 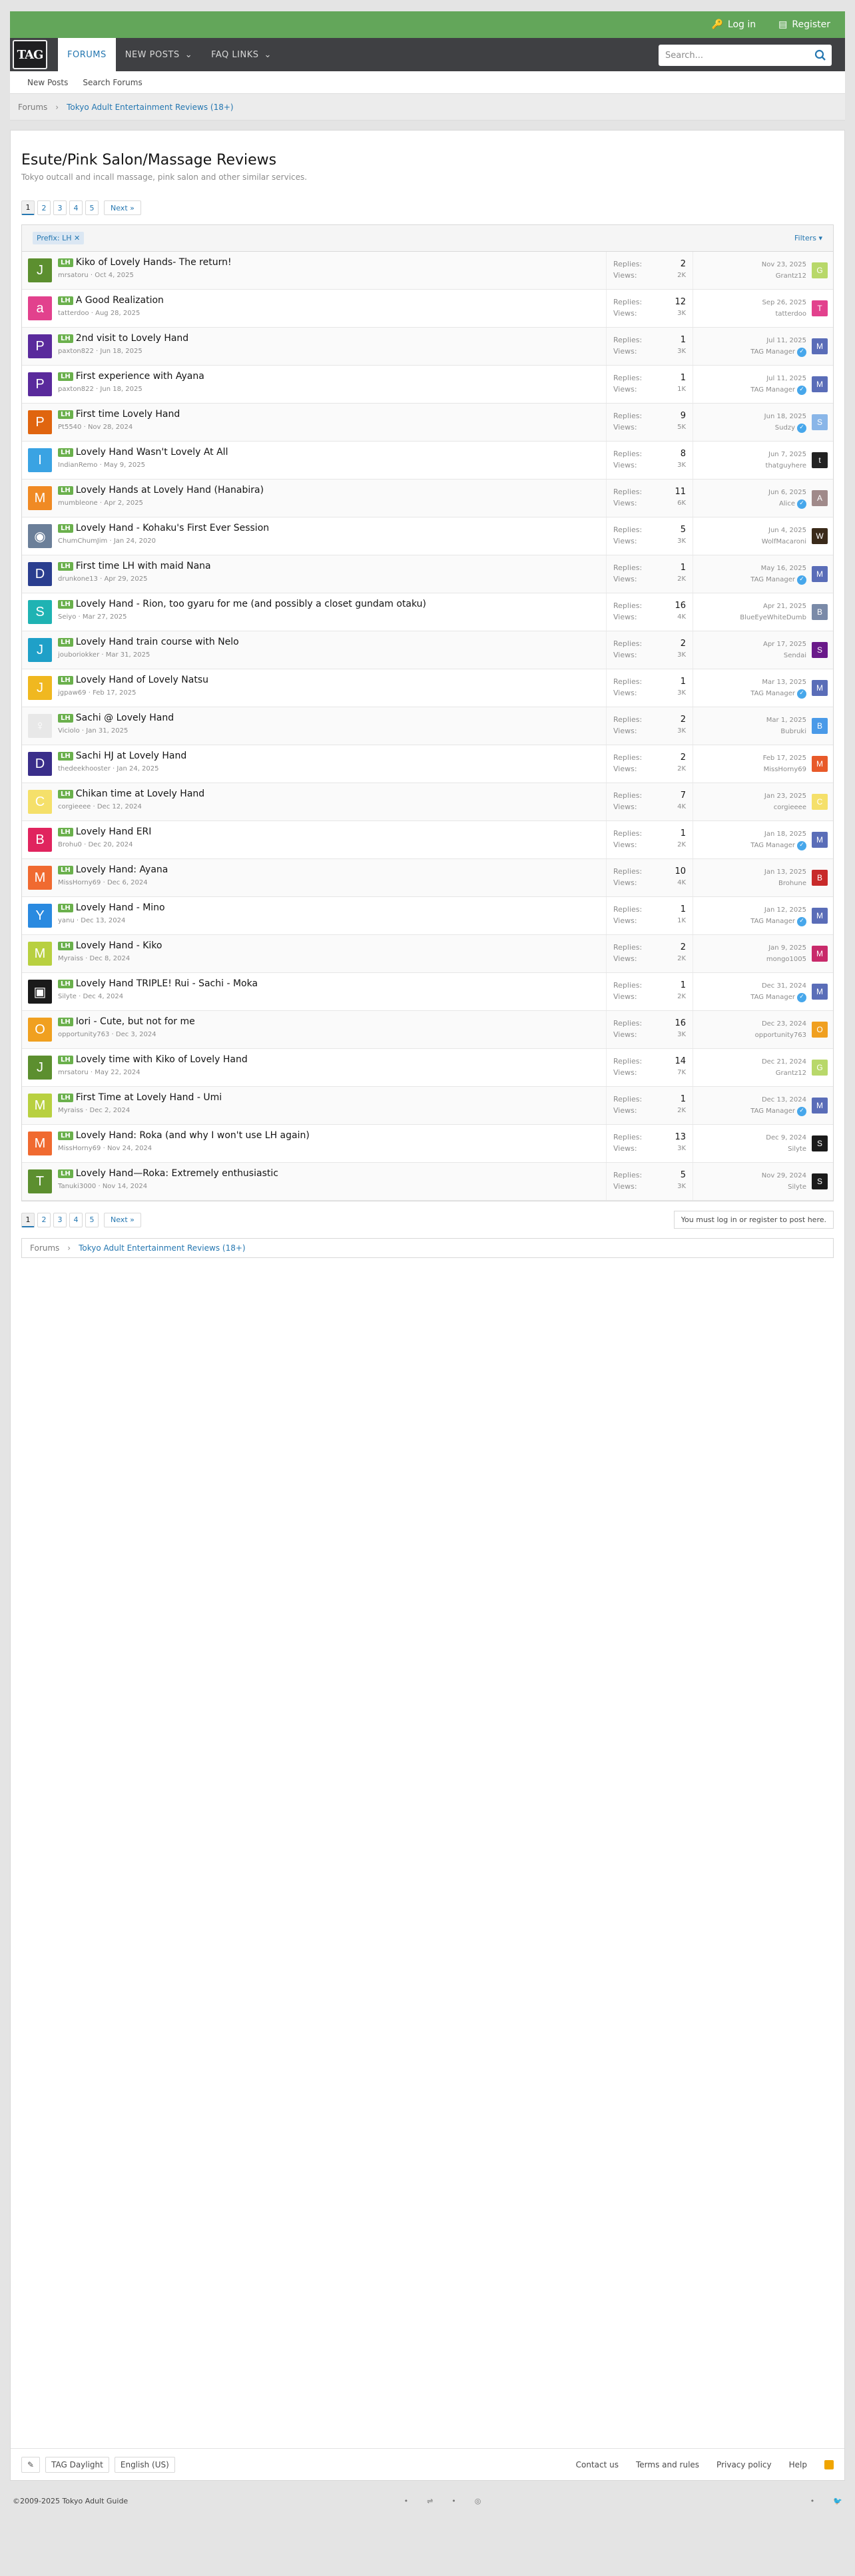 What do you see at coordinates (778, 986) in the screenshot?
I see `last-post-date: Dec 31, 2024` at bounding box center [778, 986].